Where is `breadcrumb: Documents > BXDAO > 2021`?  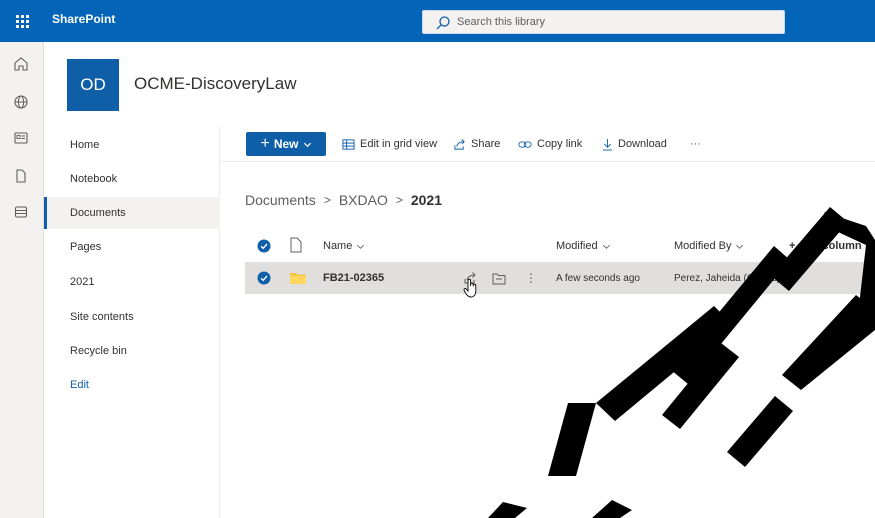
breadcrumb: Documents > BXDAO > 2021 is located at coordinates (343, 200).